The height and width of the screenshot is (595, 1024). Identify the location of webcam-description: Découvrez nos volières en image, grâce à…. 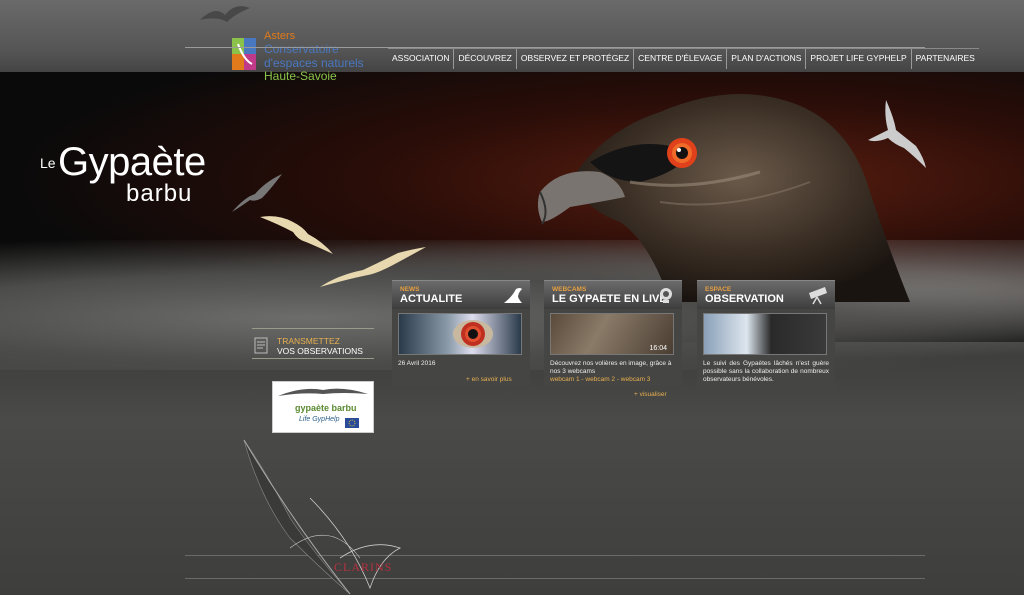
(611, 367).